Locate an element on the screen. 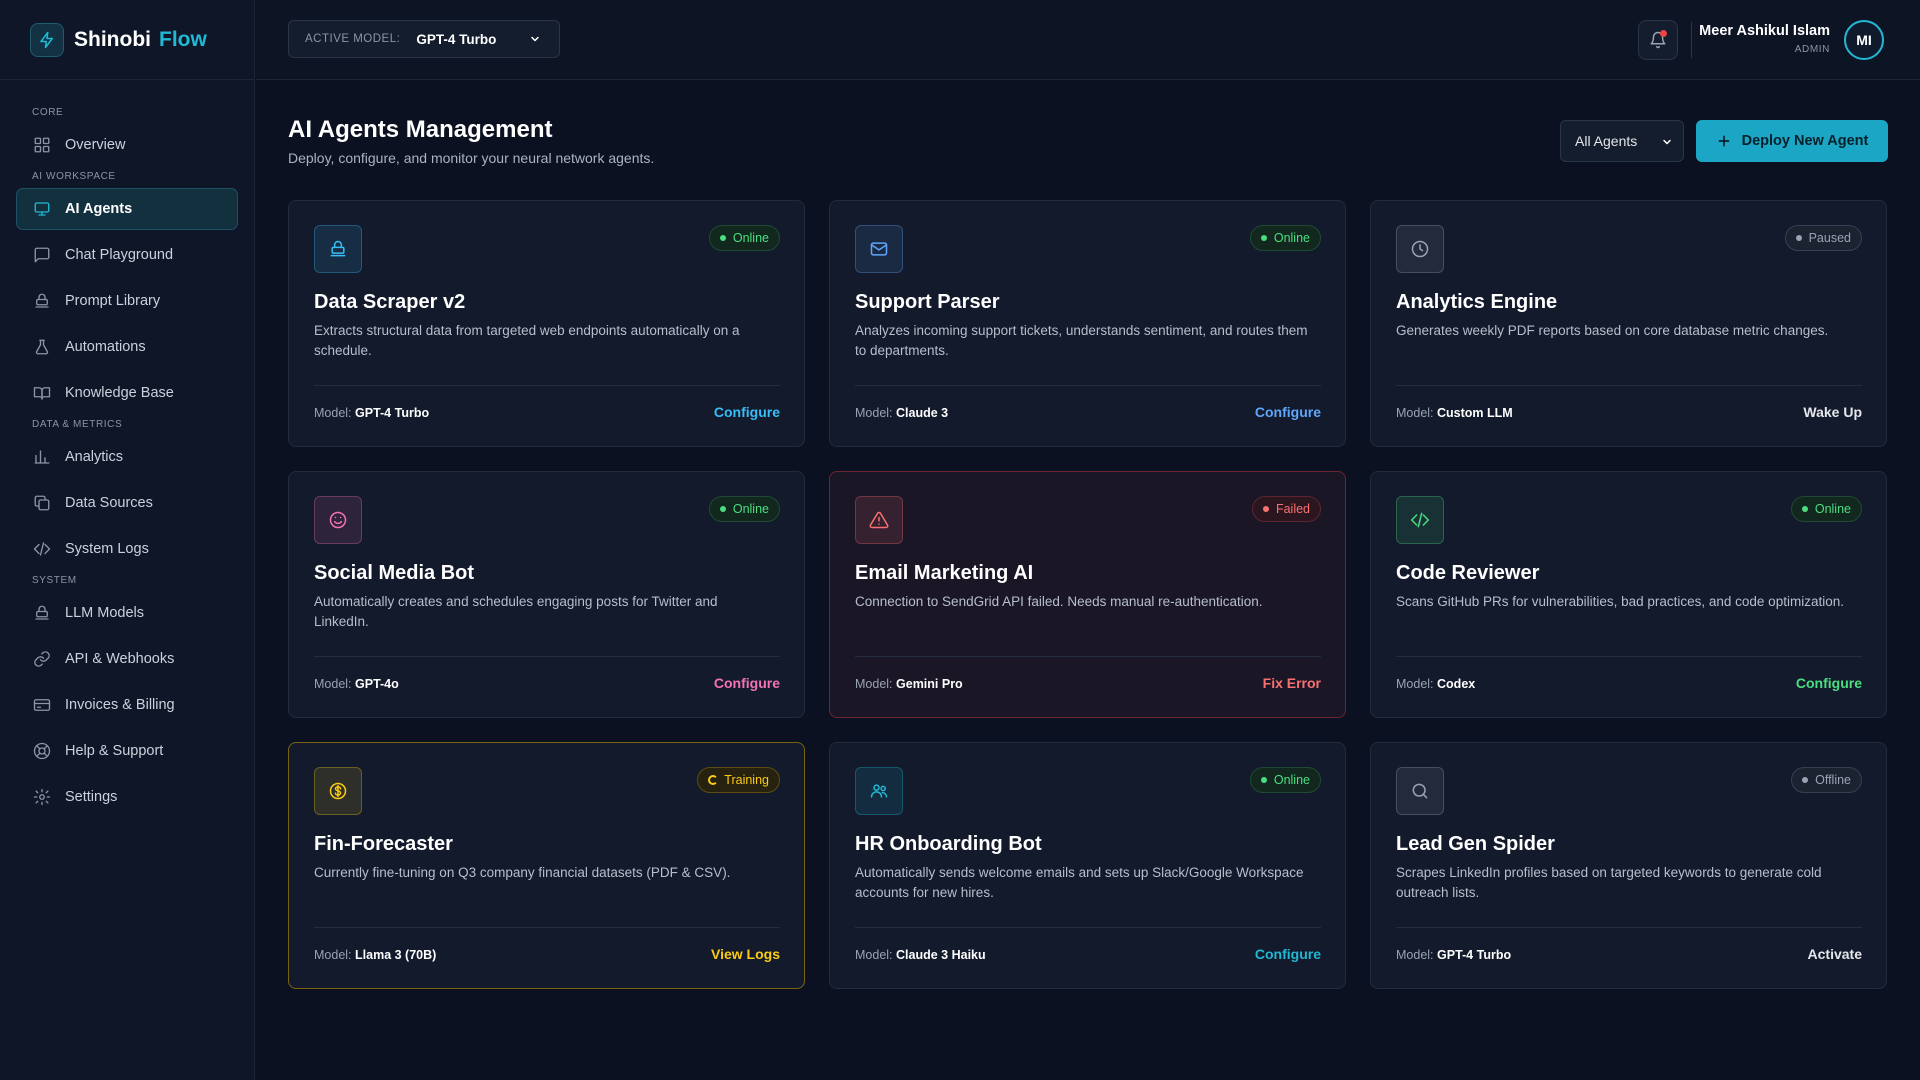  agent-model: Model: Custom LLM is located at coordinates (1454, 413).